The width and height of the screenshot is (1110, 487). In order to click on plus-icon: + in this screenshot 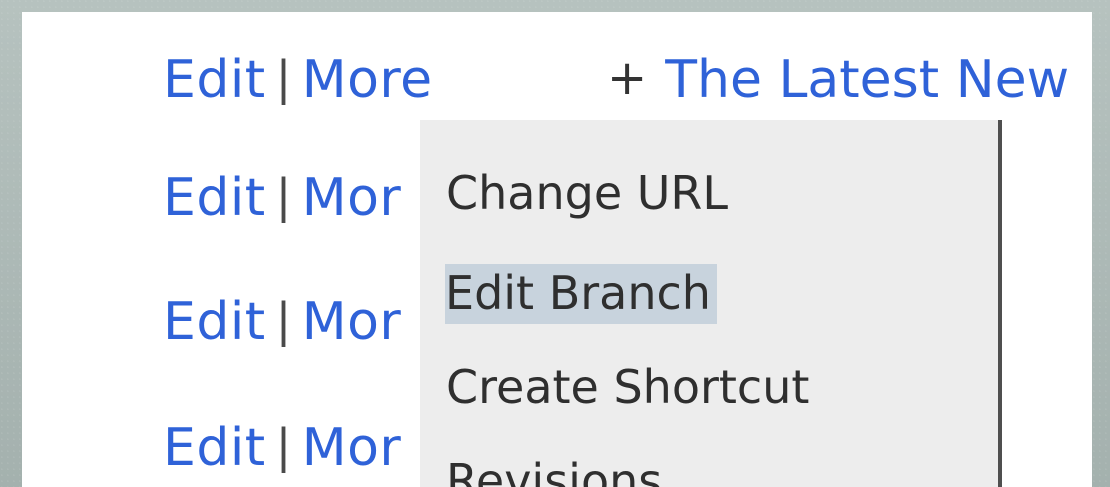, I will do `click(627, 78)`.